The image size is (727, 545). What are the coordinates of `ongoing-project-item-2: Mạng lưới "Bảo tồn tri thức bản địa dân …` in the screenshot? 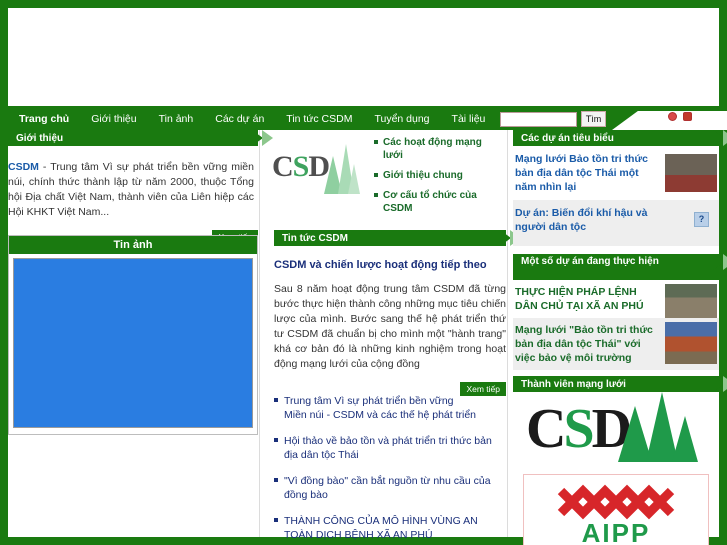 It's located at (616, 344).